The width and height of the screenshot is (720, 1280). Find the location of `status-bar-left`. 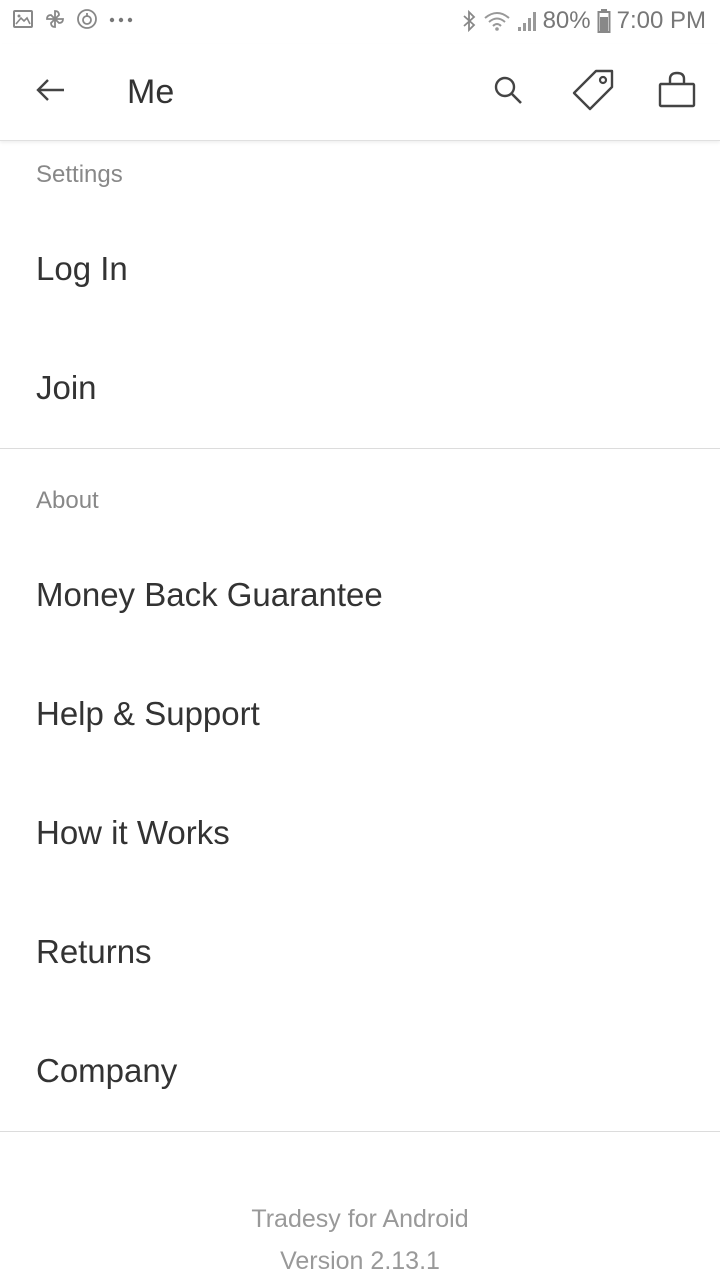

status-bar-left is located at coordinates (73, 19).